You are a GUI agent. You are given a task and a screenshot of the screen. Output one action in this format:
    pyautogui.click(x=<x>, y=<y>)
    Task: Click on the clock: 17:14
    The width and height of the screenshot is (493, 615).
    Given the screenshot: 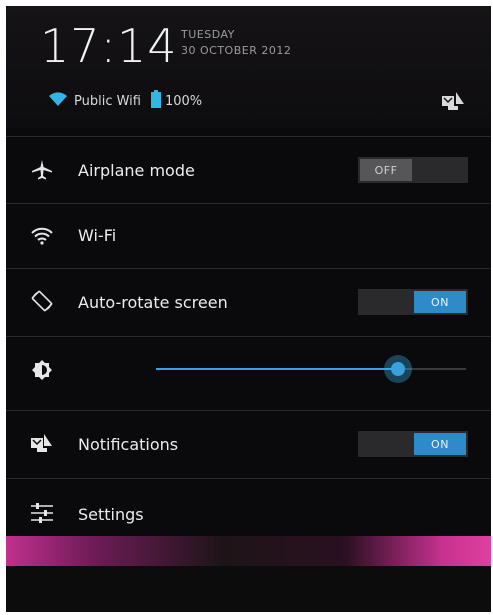 What is the action you would take?
    pyautogui.click(x=109, y=46)
    